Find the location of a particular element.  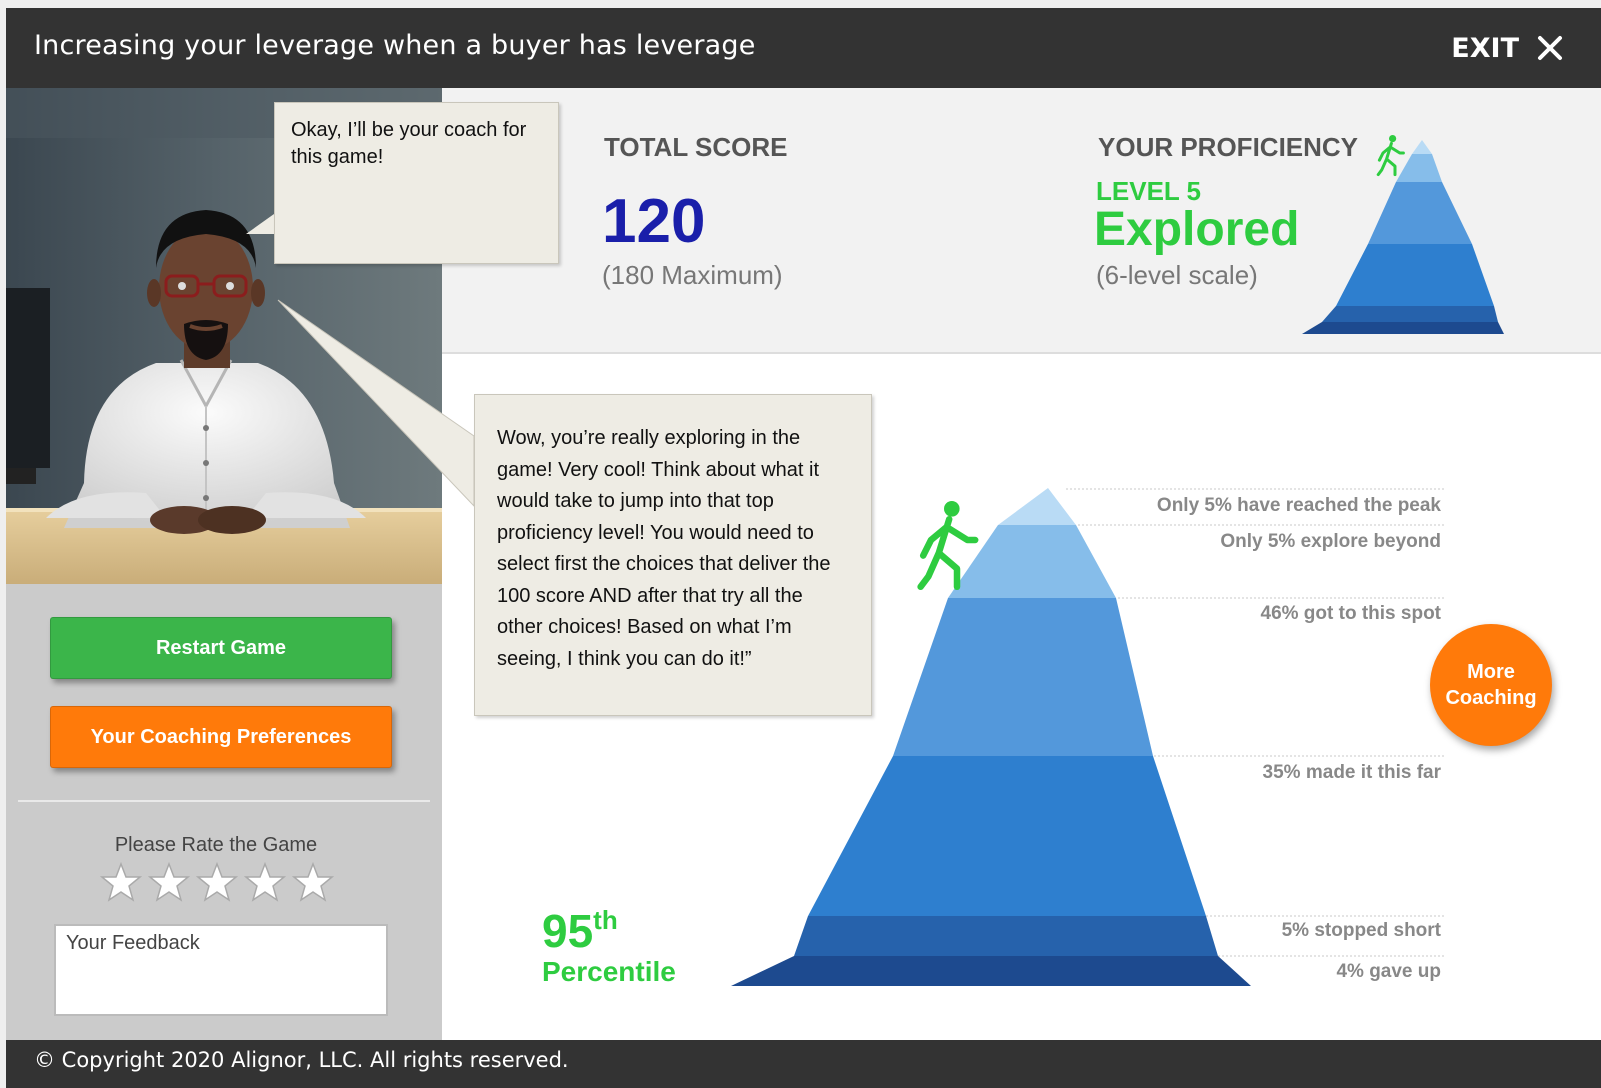

coach-speech-bubble: Okay, I’ll be your coach for this game! is located at coordinates (416, 183).